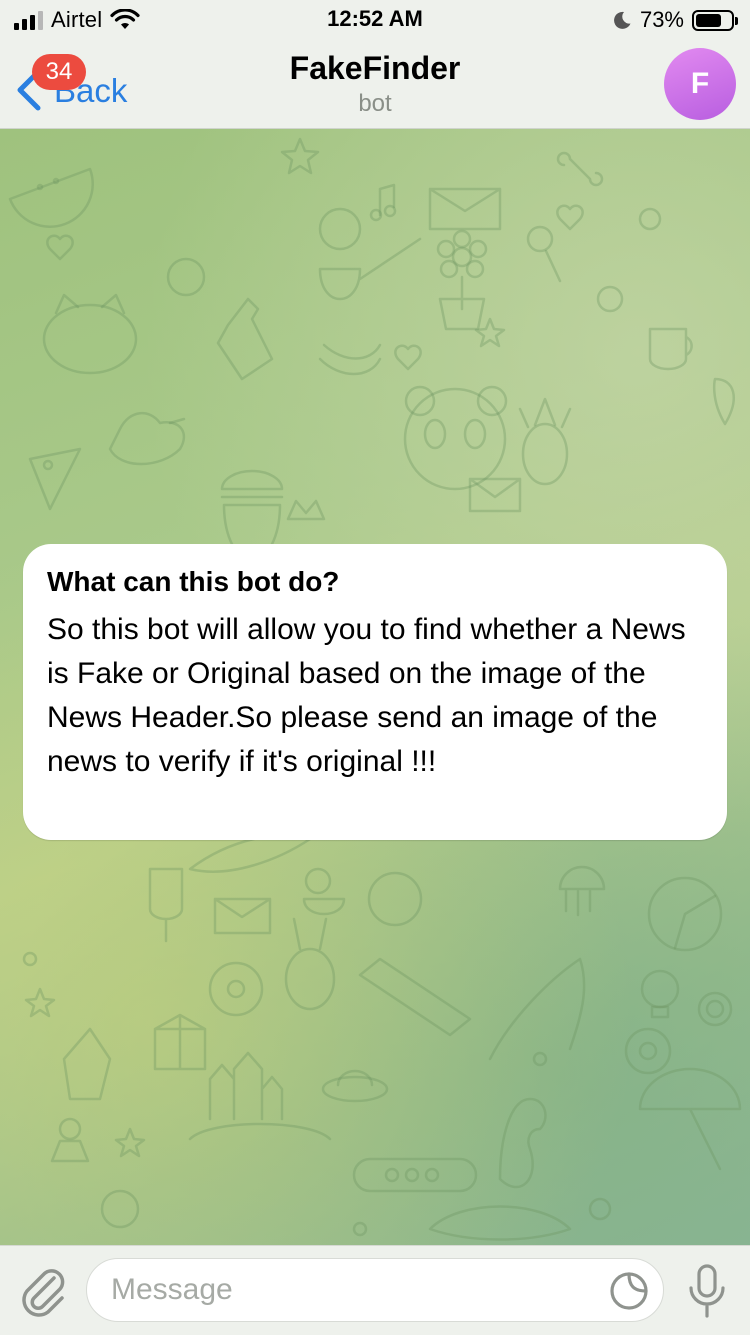  I want to click on battery-percent: 73%, so click(661, 19).